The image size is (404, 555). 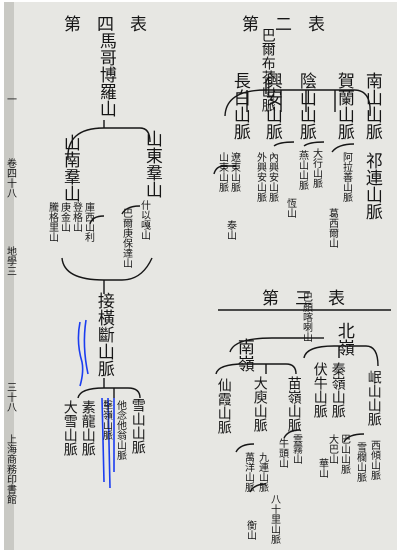 What do you see at coordinates (137, 426) in the screenshot?
I see `table4-bottom-range: 雪山山脈` at bounding box center [137, 426].